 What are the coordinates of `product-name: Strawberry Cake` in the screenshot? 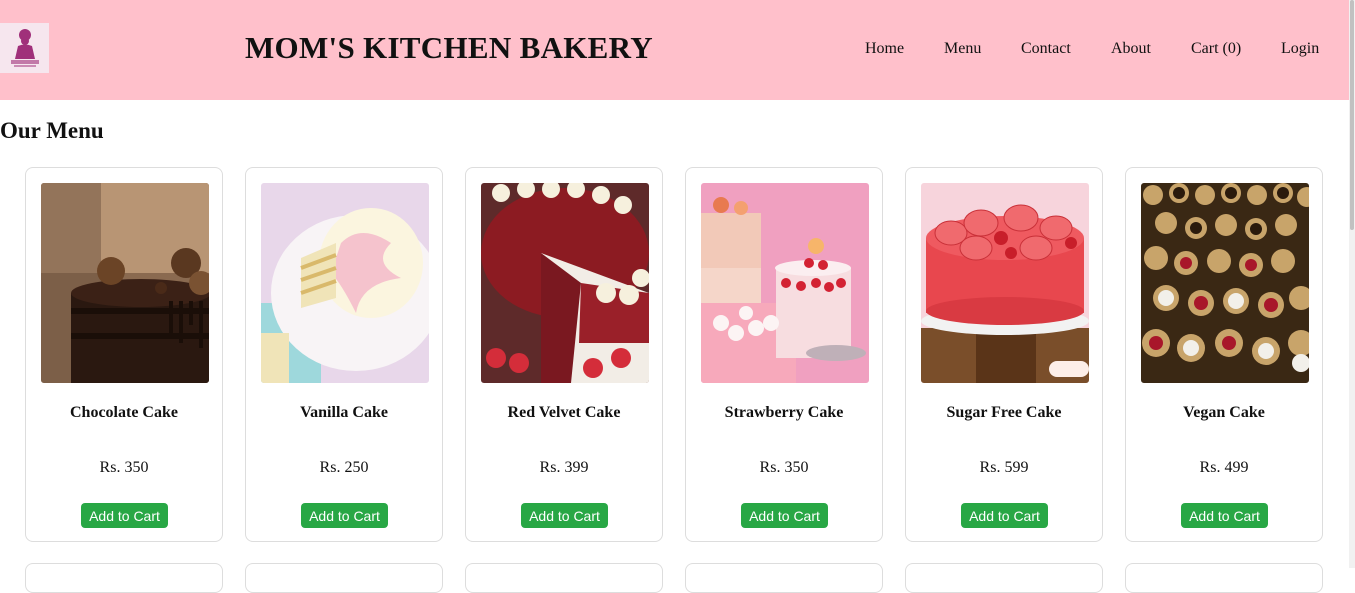 It's located at (784, 412).